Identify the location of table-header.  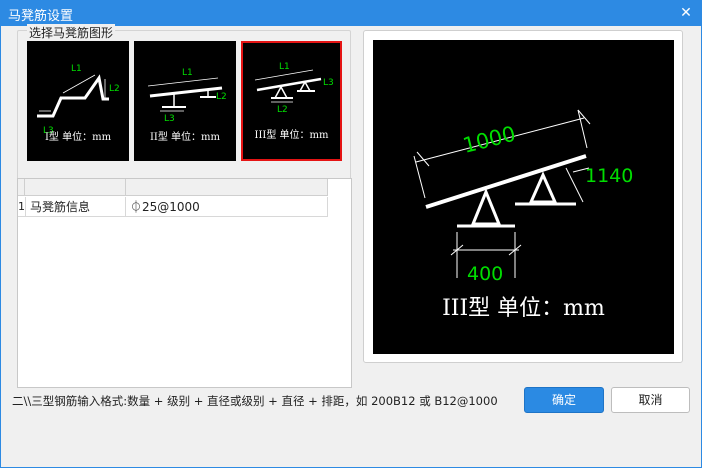
(173, 187).